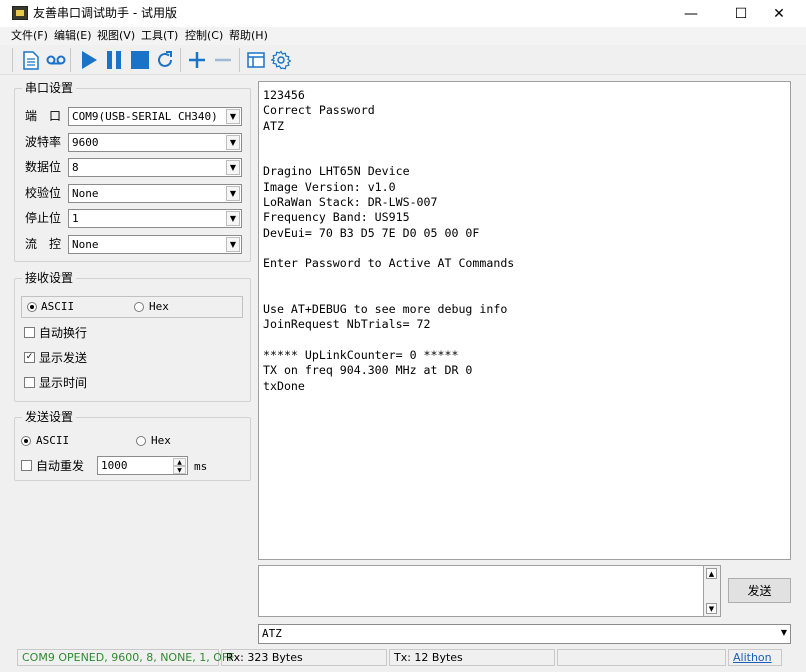 The width and height of the screenshot is (806, 672). I want to click on status-empty, so click(641, 657).